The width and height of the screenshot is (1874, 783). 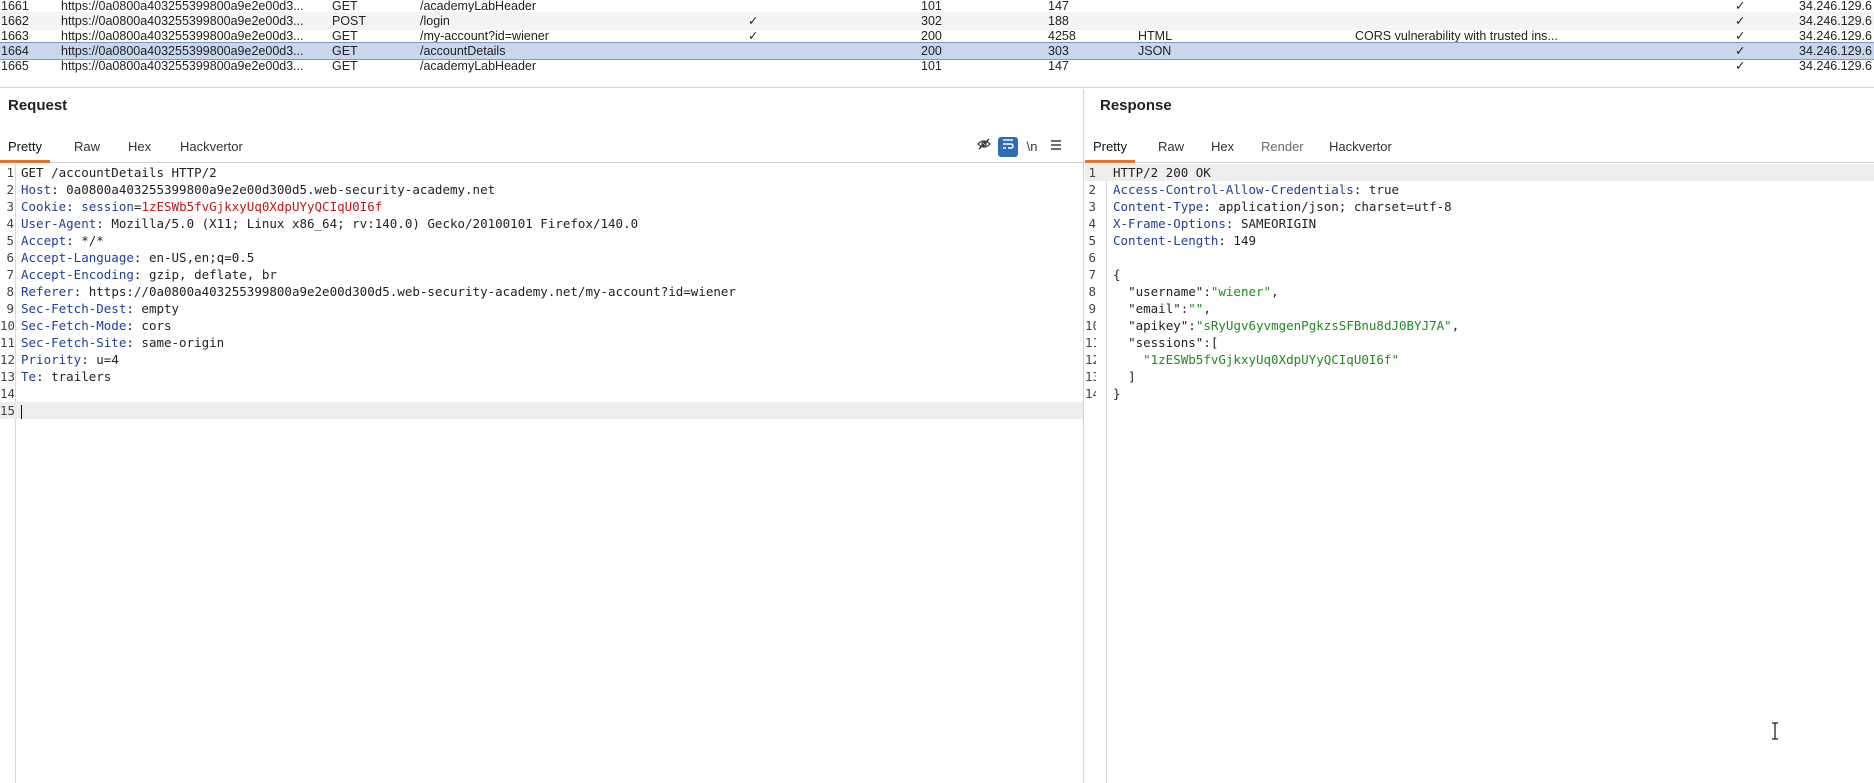 What do you see at coordinates (1214, 342) in the screenshot?
I see `json-bracket: [` at bounding box center [1214, 342].